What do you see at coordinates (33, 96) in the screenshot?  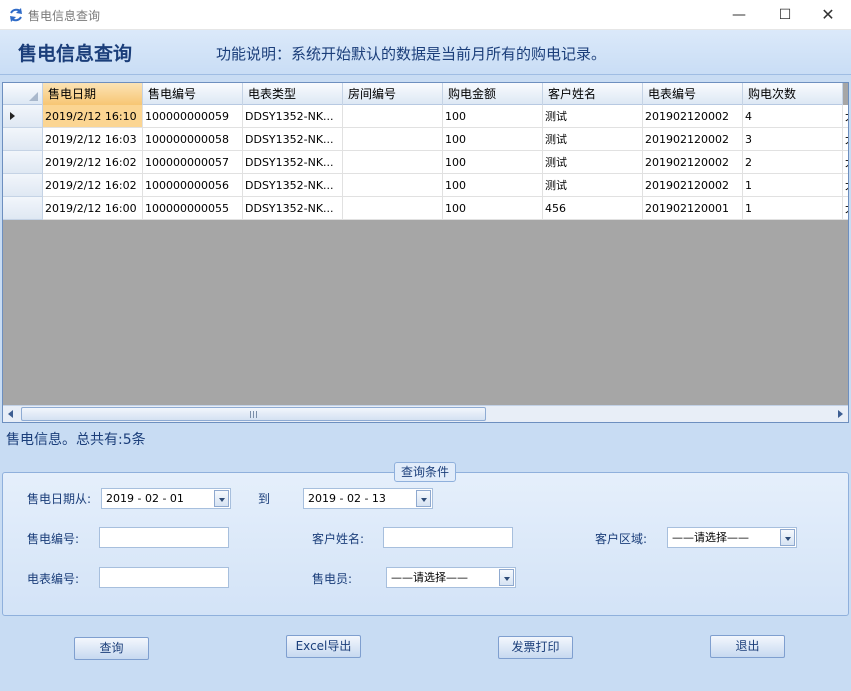 I see `corner-triangle-icon` at bounding box center [33, 96].